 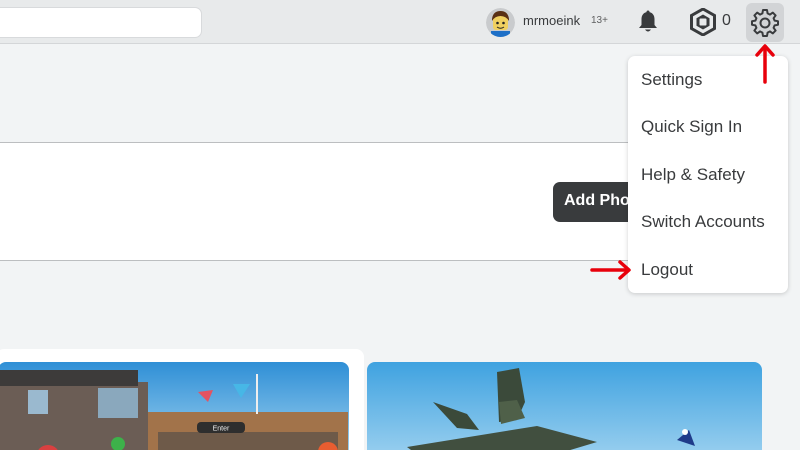 What do you see at coordinates (101, 22) in the screenshot?
I see `search-input` at bounding box center [101, 22].